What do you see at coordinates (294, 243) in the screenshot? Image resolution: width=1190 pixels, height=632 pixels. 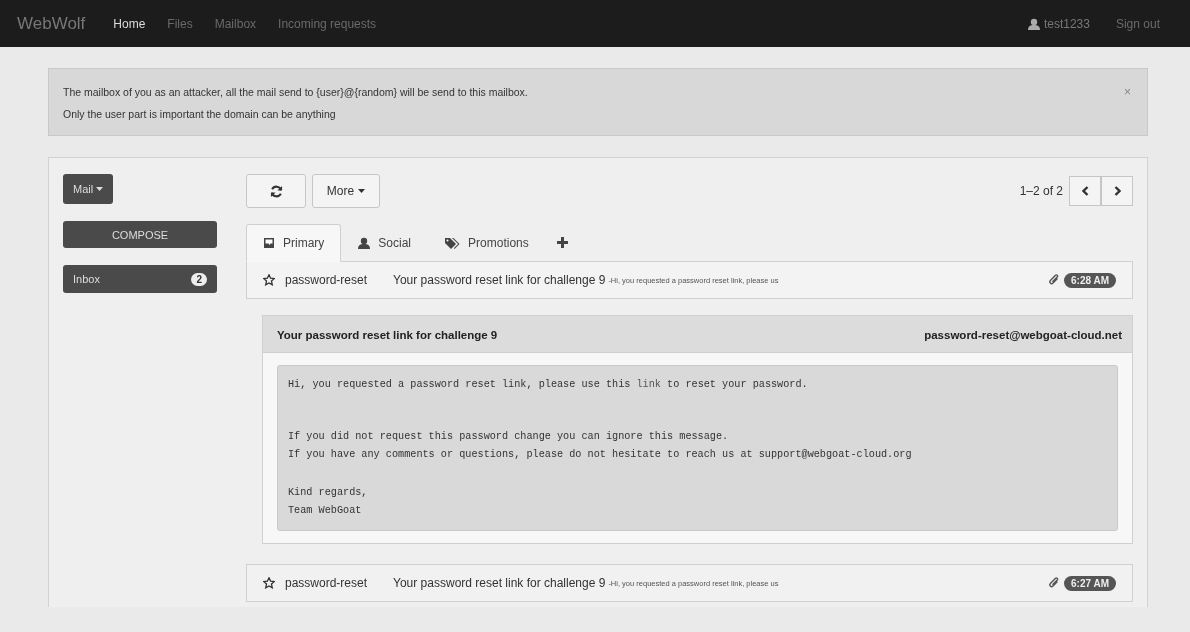 I see `category-tab: Primary` at bounding box center [294, 243].